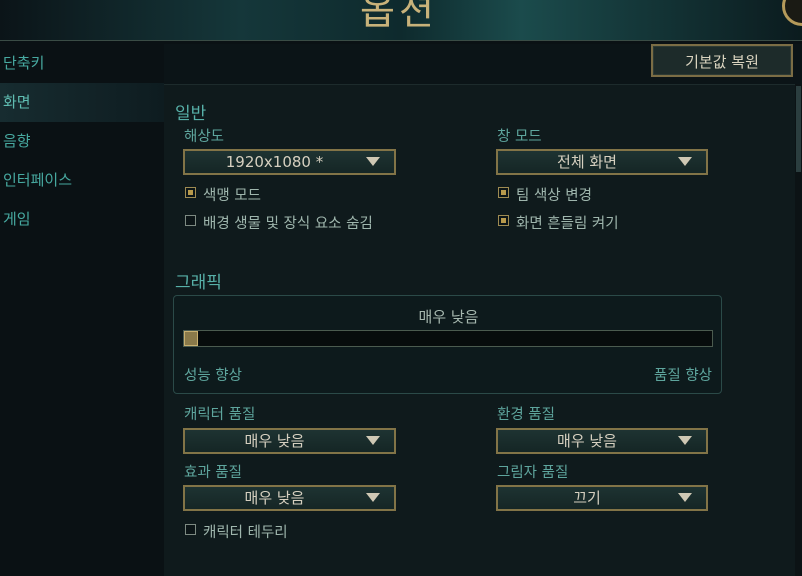  I want to click on sidebar-item-video: 화면, so click(82, 102).